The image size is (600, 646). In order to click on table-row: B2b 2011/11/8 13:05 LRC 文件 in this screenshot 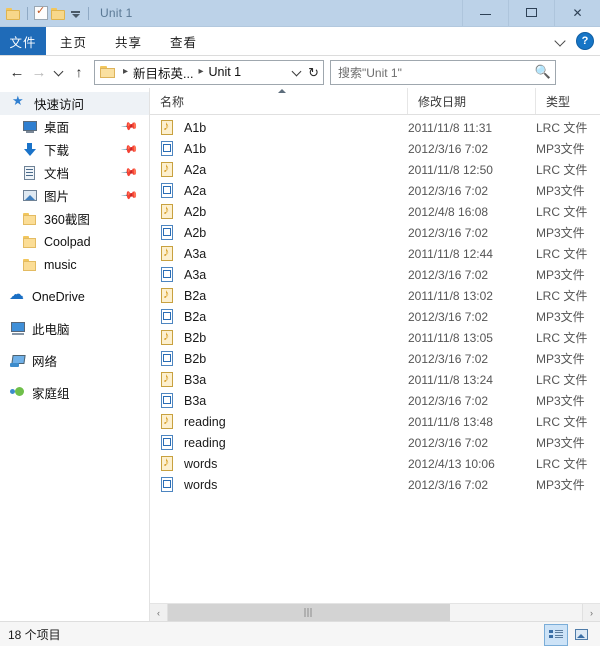, I will do `click(375, 337)`.